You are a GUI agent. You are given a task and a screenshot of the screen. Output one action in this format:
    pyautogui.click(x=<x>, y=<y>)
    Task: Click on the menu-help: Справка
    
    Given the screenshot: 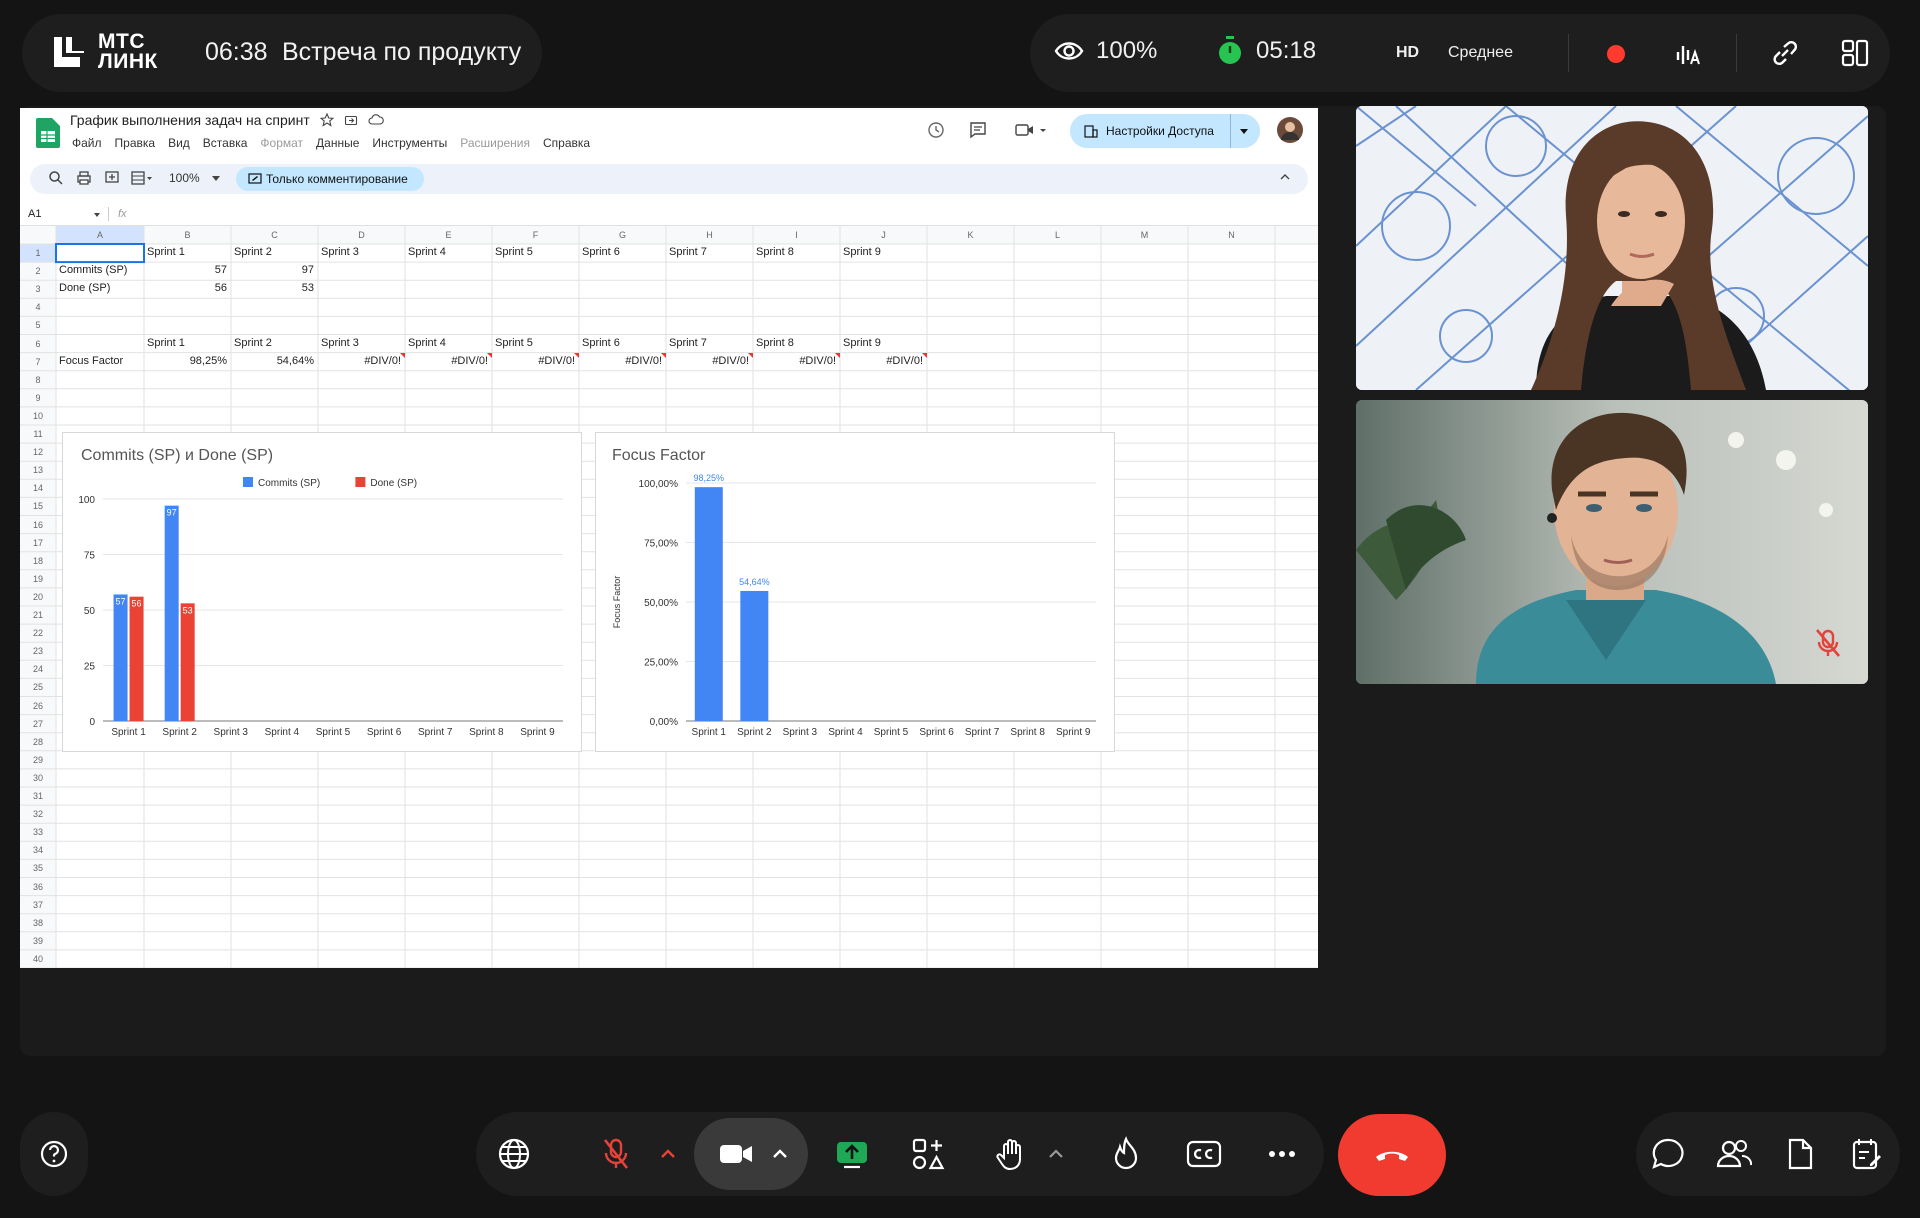 What is the action you would take?
    pyautogui.click(x=566, y=143)
    